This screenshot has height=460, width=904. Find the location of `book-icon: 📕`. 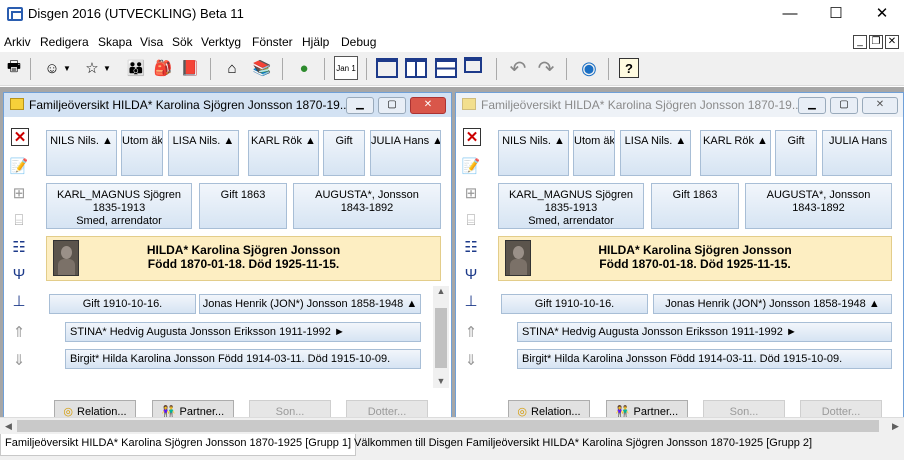

book-icon: 📕 is located at coordinates (190, 68).